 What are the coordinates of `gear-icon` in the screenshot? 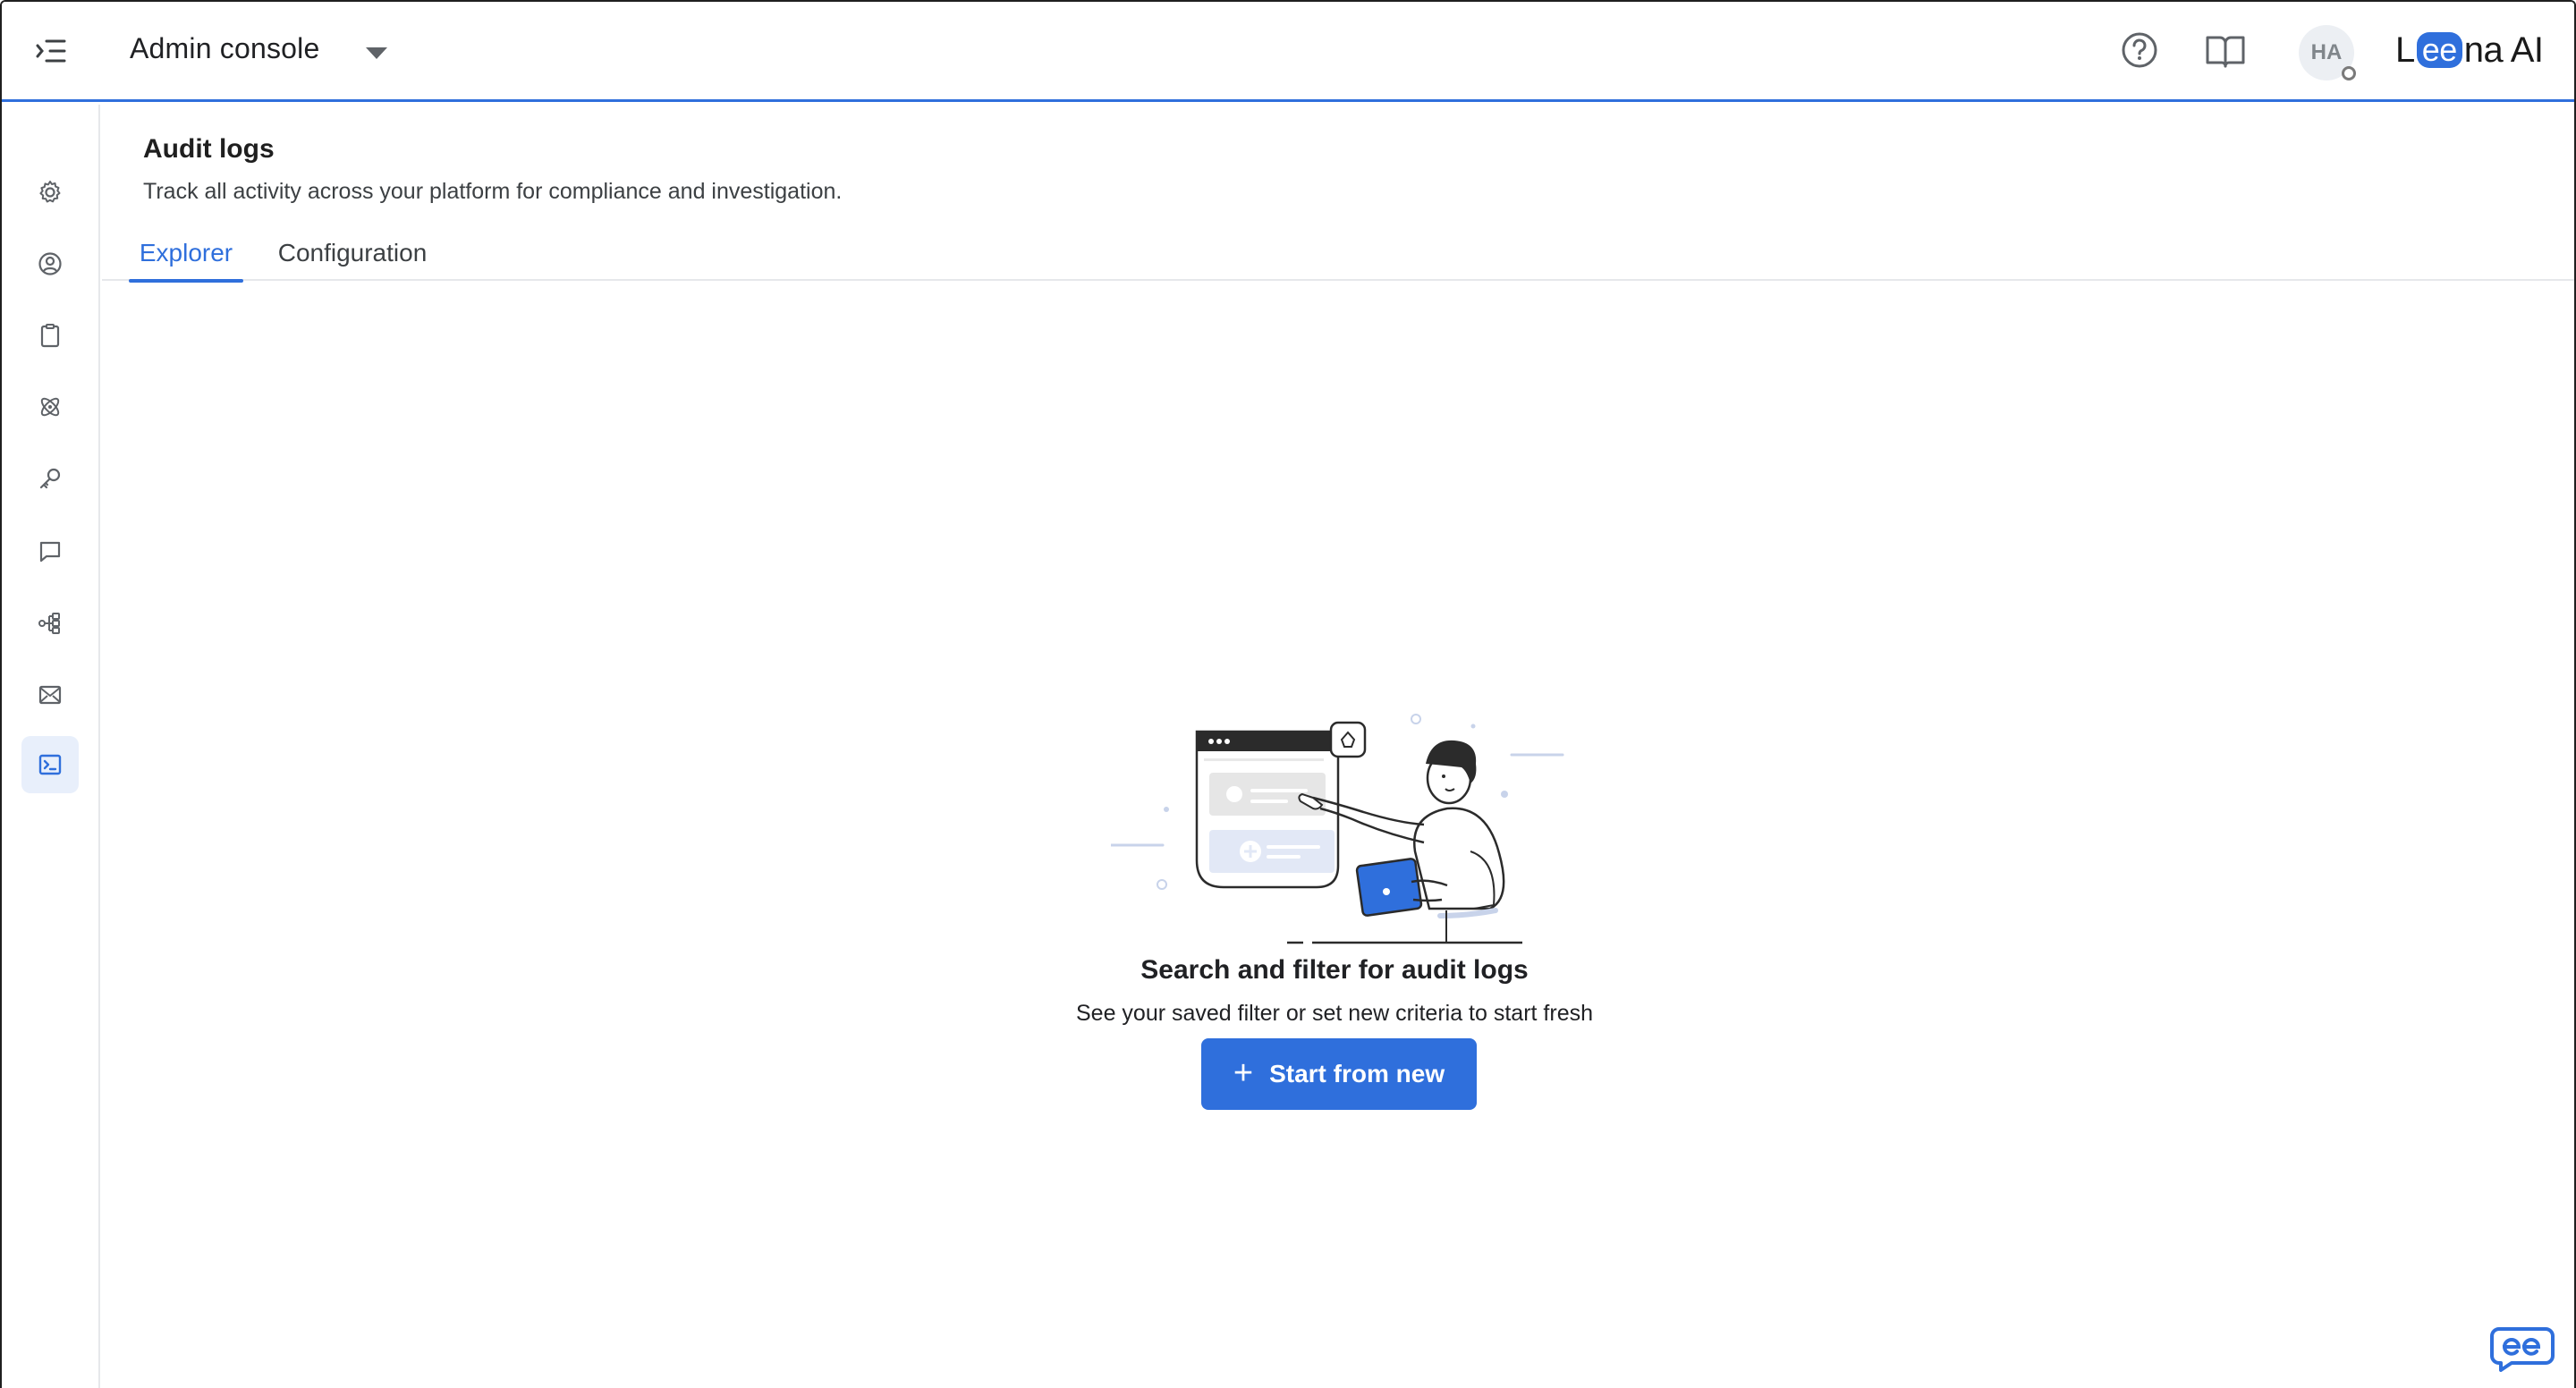 It's located at (50, 192).